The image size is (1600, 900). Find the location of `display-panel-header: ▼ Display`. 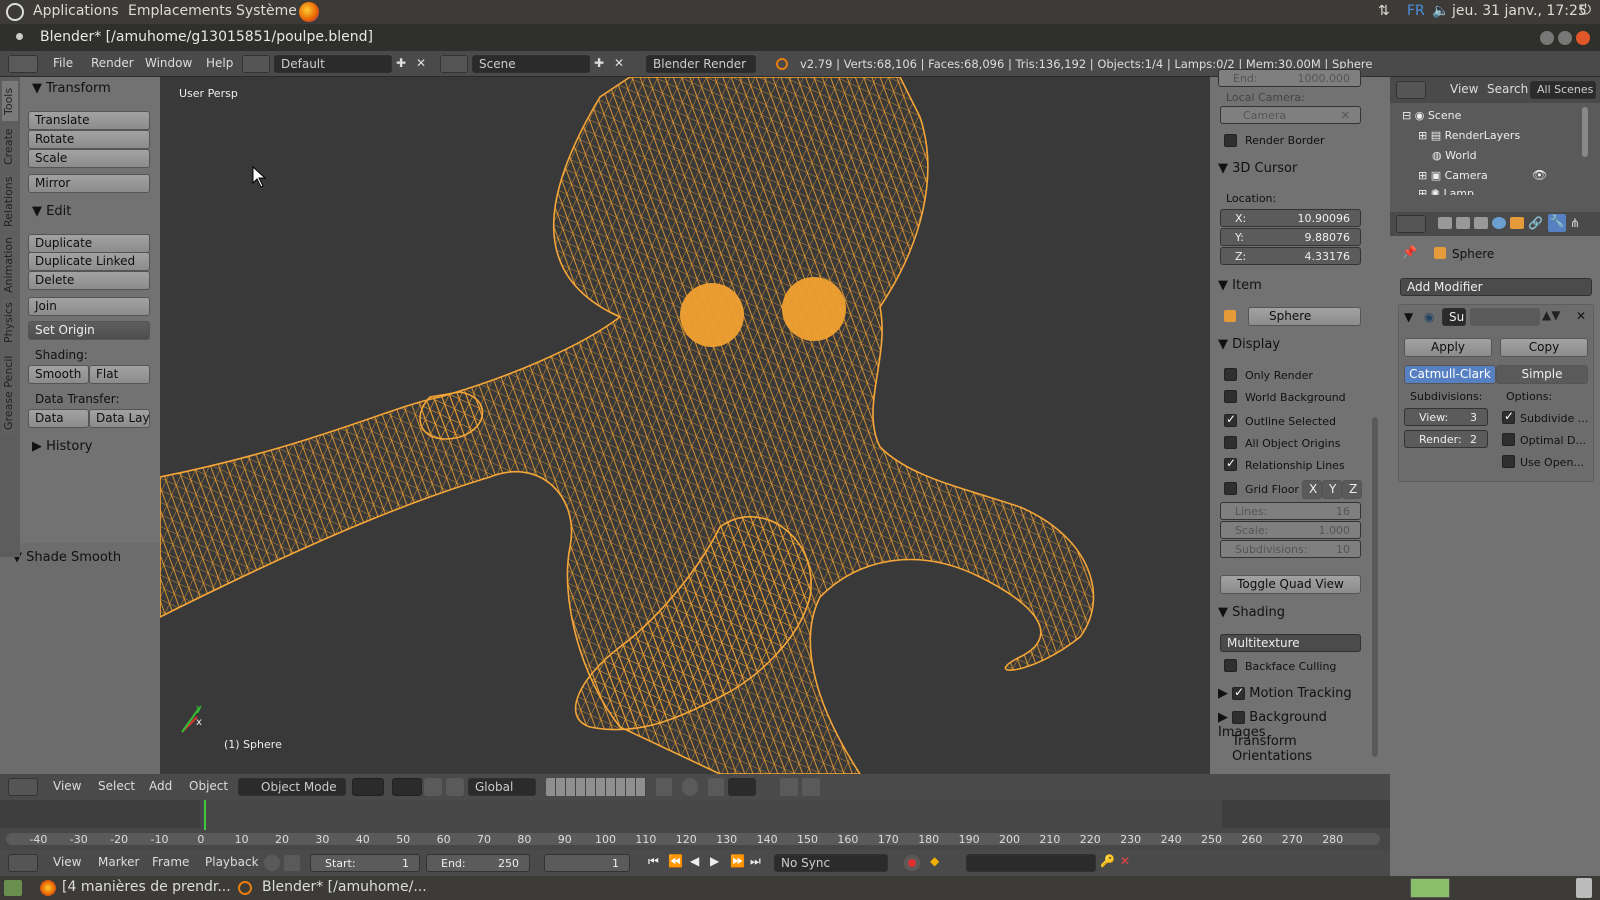

display-panel-header: ▼ Display is located at coordinates (1249, 344).